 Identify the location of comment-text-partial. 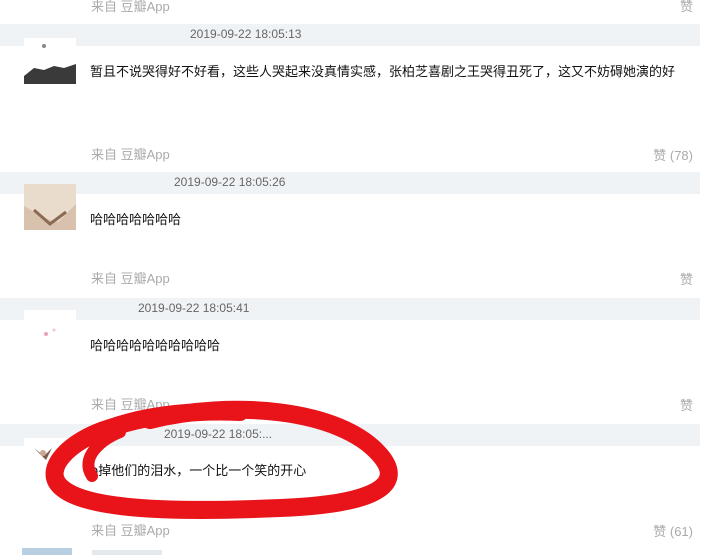
(127, 552).